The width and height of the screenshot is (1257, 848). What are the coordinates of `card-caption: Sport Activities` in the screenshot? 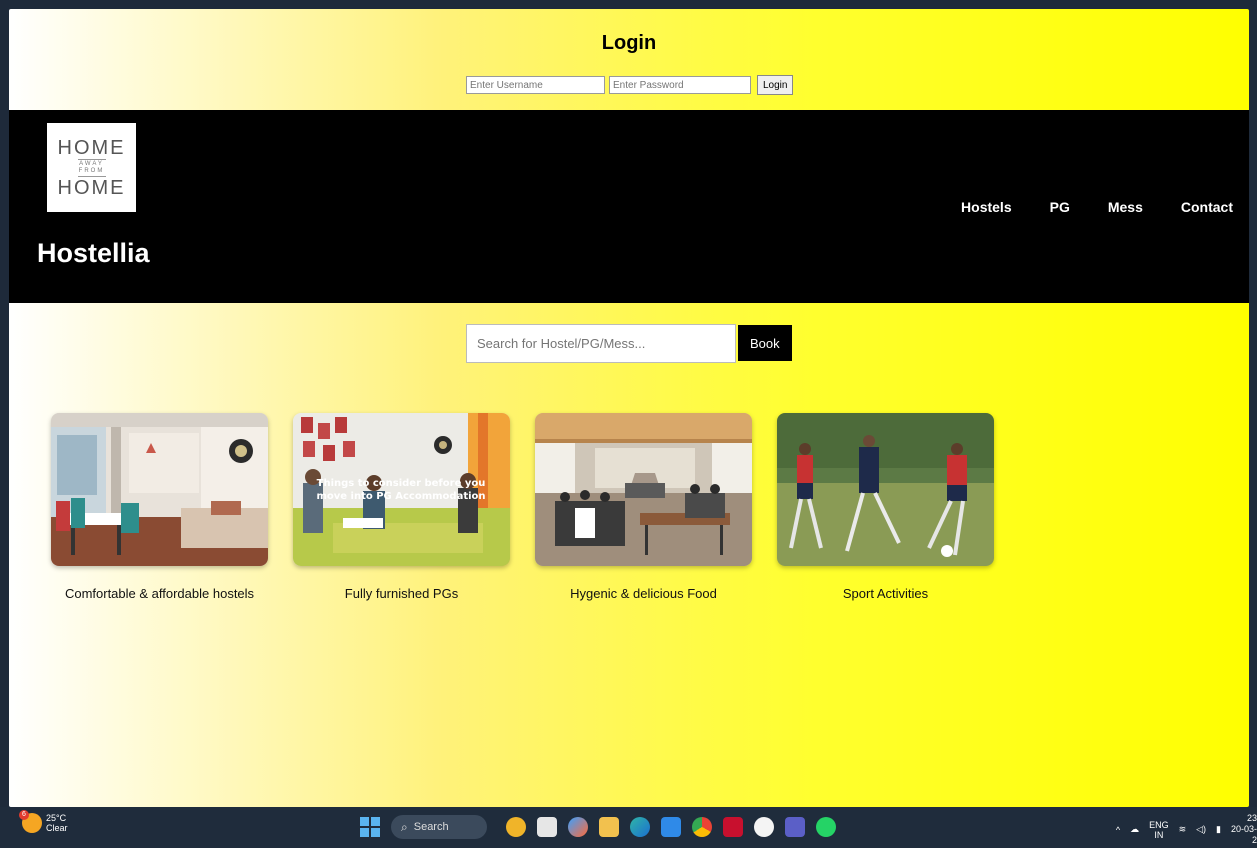 It's located at (885, 593).